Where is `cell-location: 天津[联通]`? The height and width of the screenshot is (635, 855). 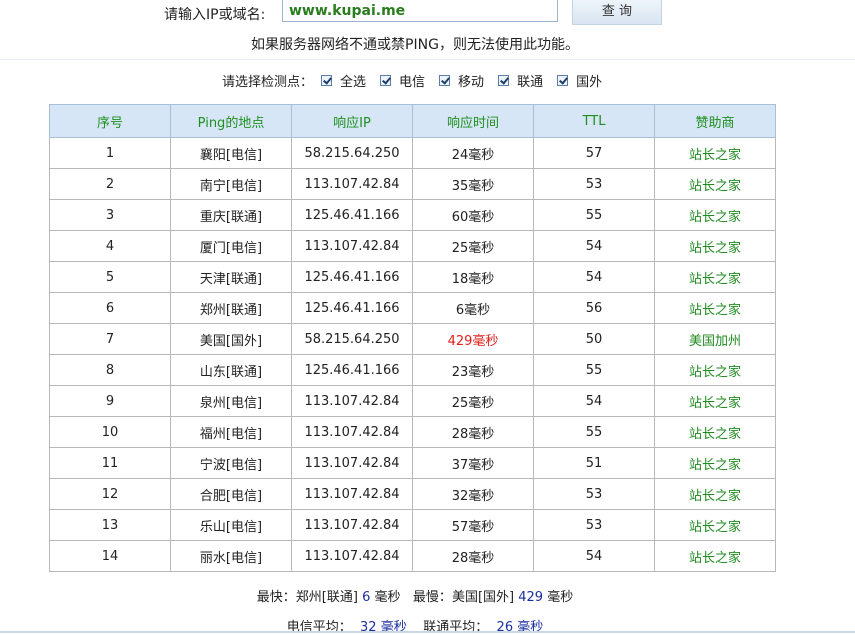 cell-location: 天津[联通] is located at coordinates (231, 277).